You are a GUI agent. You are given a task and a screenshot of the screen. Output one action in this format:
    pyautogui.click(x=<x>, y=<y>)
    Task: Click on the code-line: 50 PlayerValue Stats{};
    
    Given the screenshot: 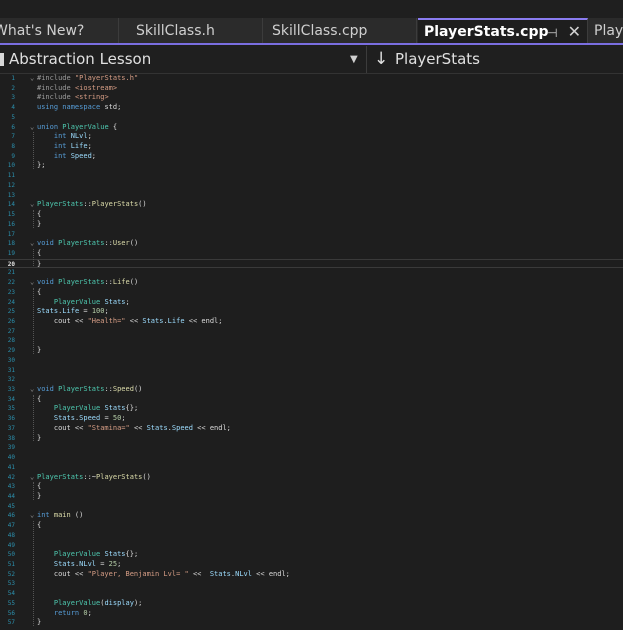 What is the action you would take?
    pyautogui.click(x=311, y=555)
    